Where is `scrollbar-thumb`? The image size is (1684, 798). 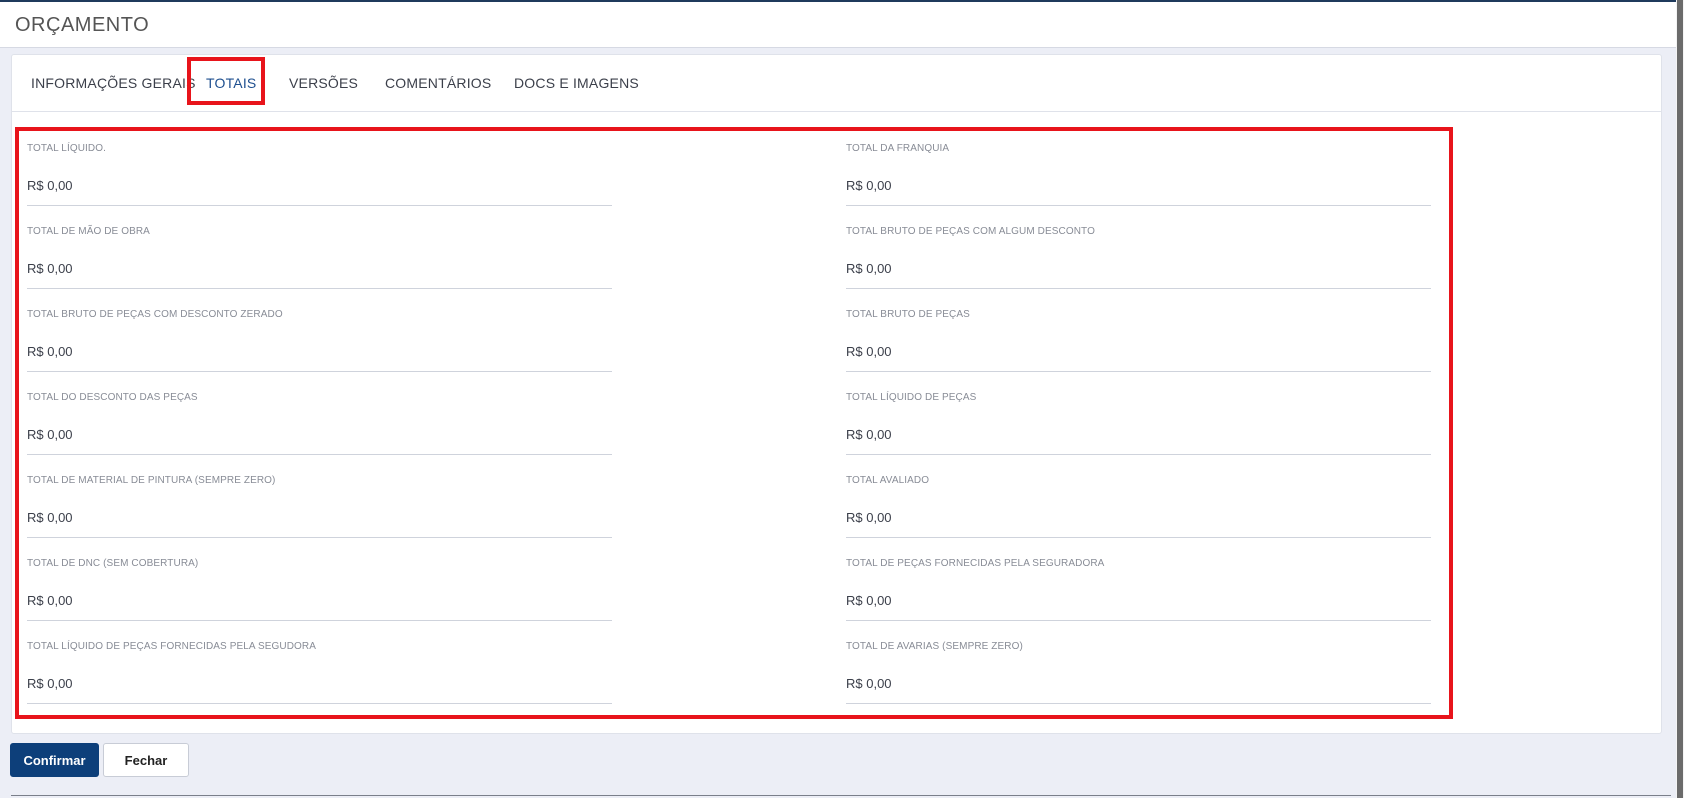 scrollbar-thumb is located at coordinates (1680, 399).